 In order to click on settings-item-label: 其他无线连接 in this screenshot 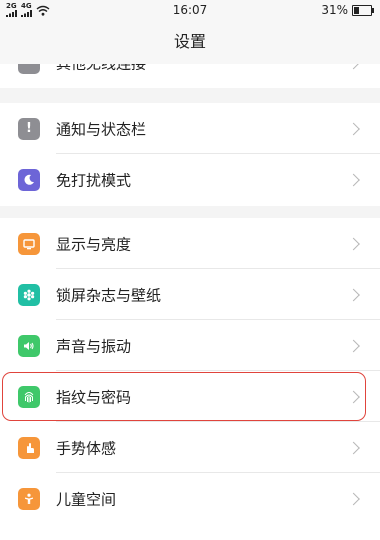, I will do `click(101, 68)`.